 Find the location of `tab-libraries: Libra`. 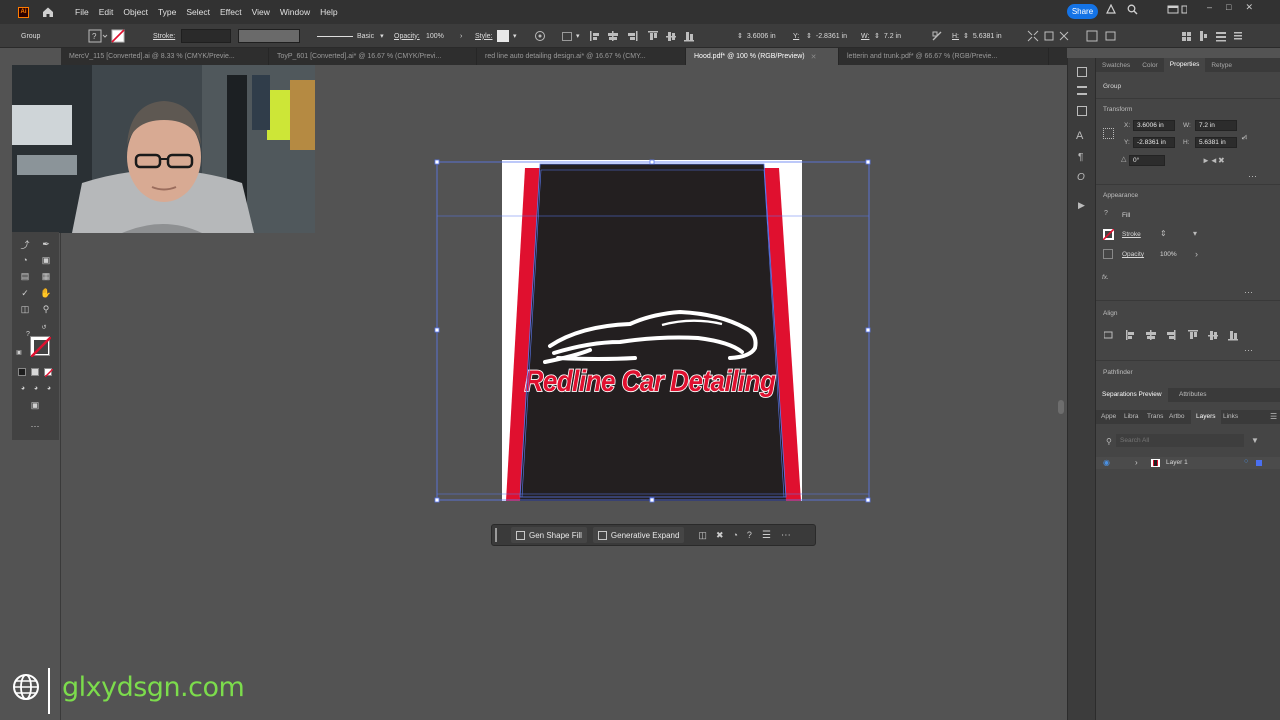

tab-libraries: Libra is located at coordinates (1131, 416).